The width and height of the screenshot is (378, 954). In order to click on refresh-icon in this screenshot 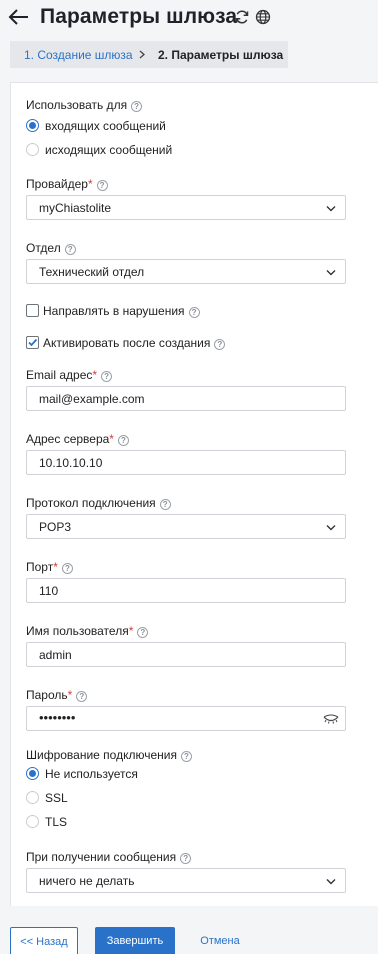, I will do `click(242, 17)`.